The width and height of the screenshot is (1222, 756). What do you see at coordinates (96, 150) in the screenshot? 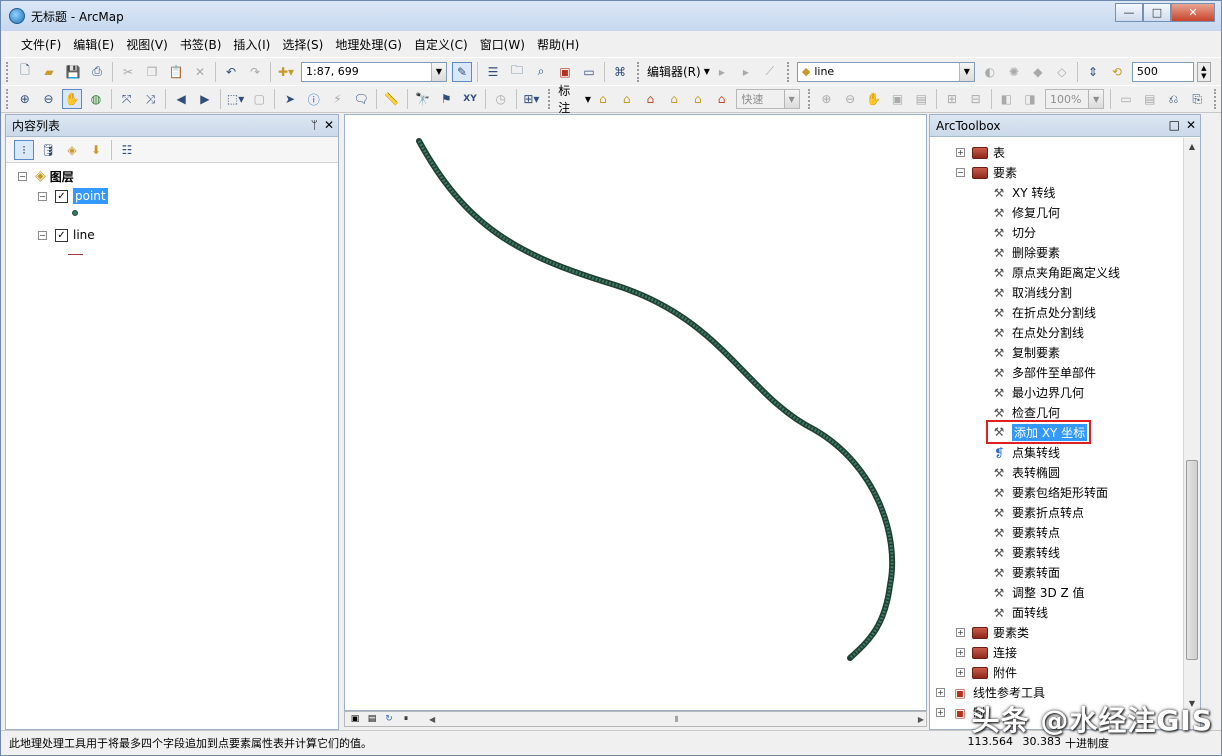
I see `list-by-selection-icon: ⬇` at bounding box center [96, 150].